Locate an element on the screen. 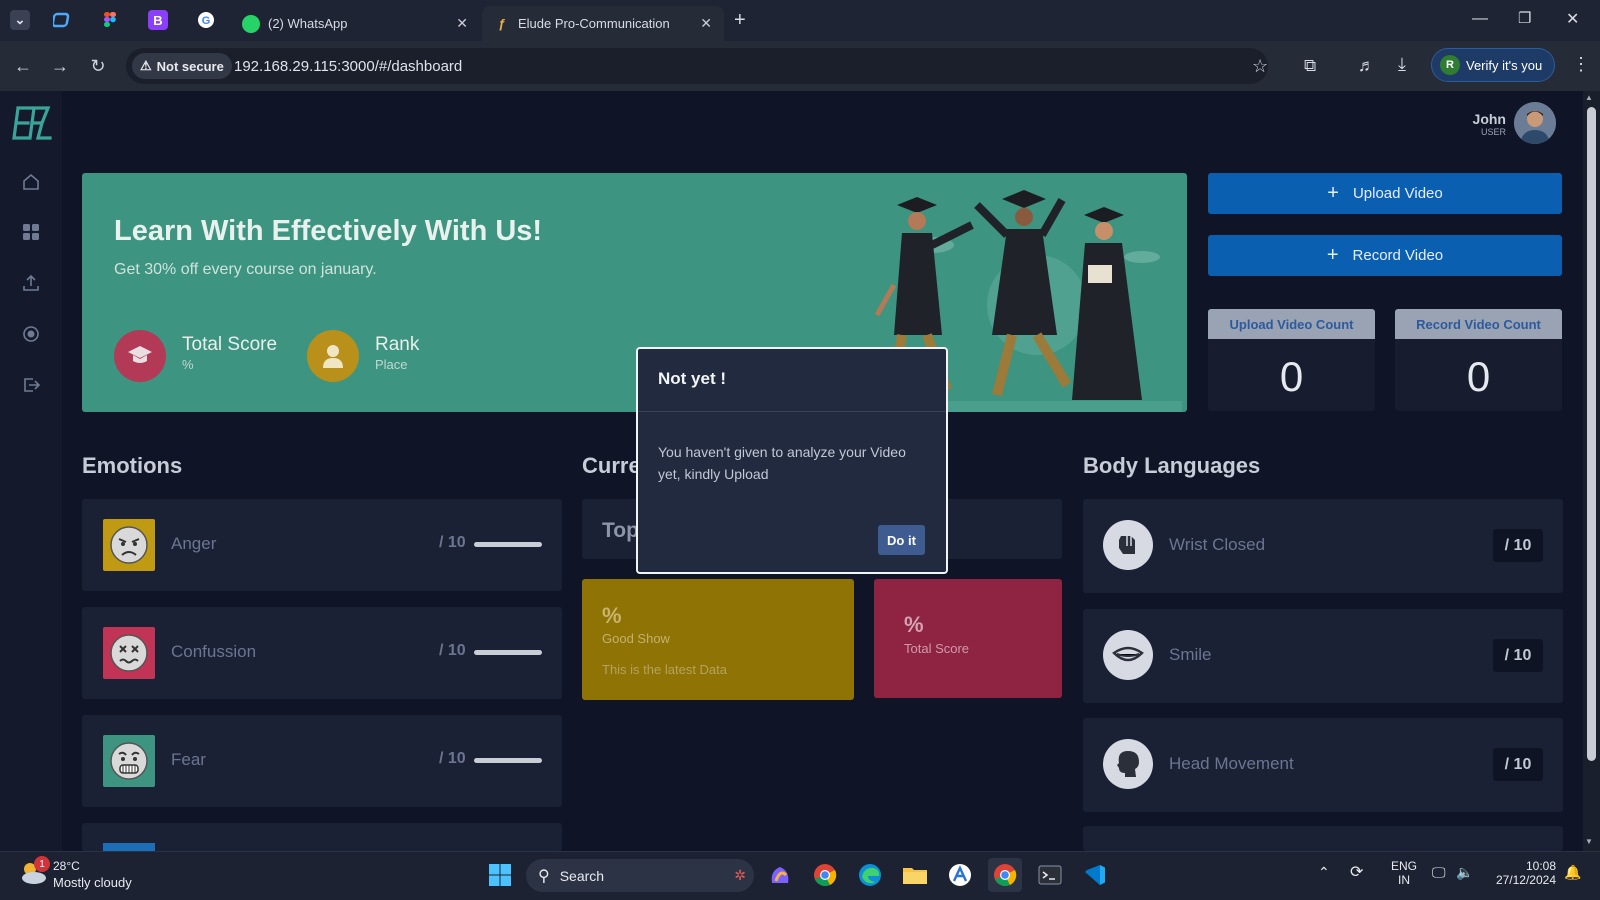 The height and width of the screenshot is (900, 1600). windows-start-icon is located at coordinates (500, 875).